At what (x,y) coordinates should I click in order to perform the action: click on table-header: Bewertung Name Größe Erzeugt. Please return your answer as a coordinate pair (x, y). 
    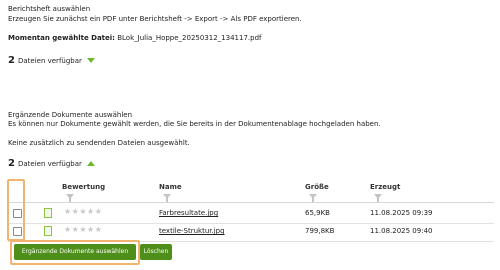
    Looking at the image, I should click on (251, 191).